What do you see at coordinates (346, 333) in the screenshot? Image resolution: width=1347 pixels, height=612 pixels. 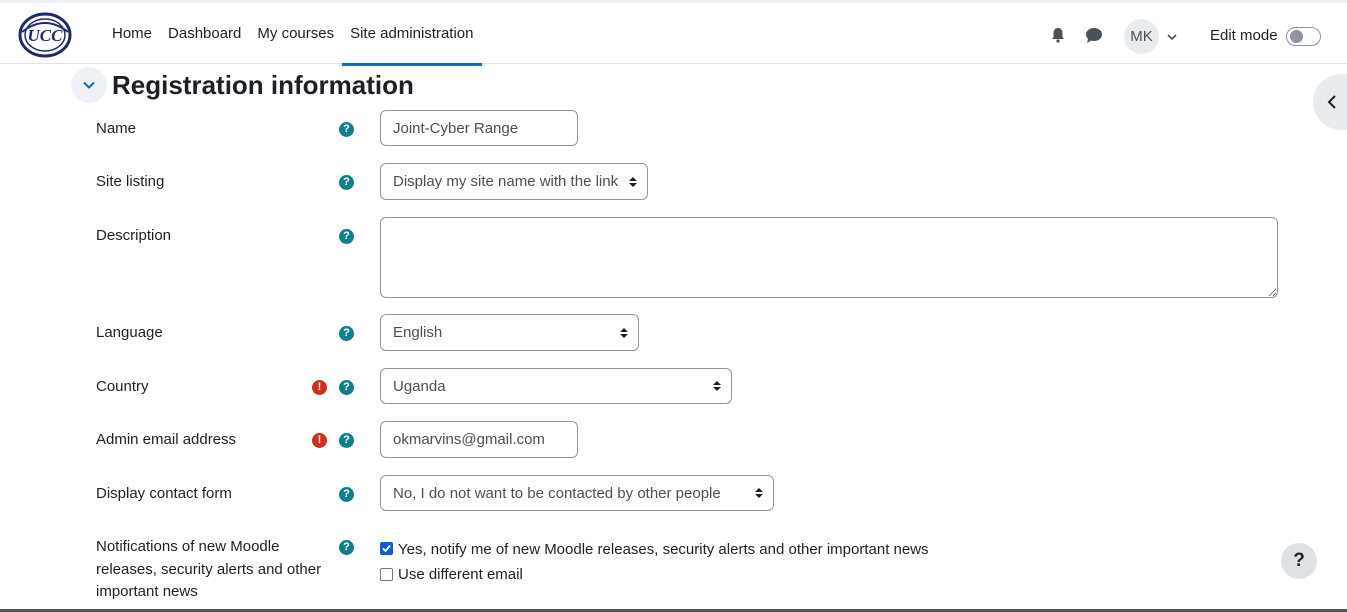 I see `language-help-icon: ?` at bounding box center [346, 333].